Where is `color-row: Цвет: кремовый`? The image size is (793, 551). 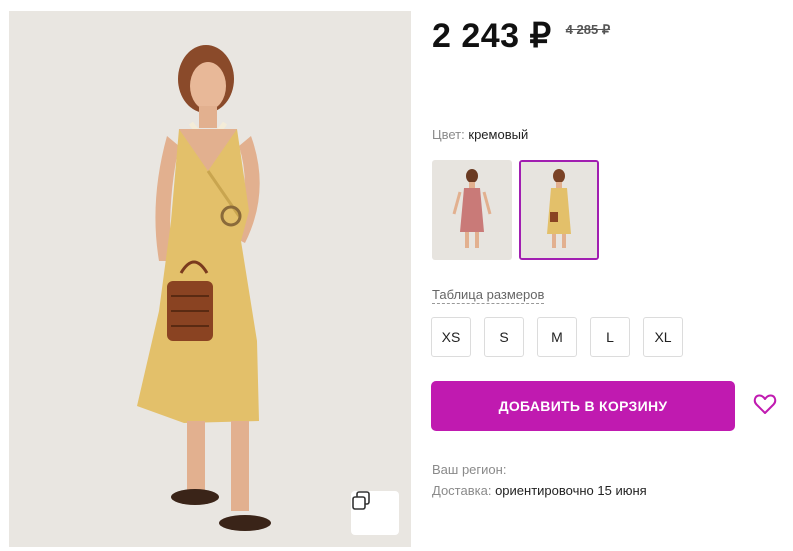
color-row: Цвет: кремовый is located at coordinates (480, 134).